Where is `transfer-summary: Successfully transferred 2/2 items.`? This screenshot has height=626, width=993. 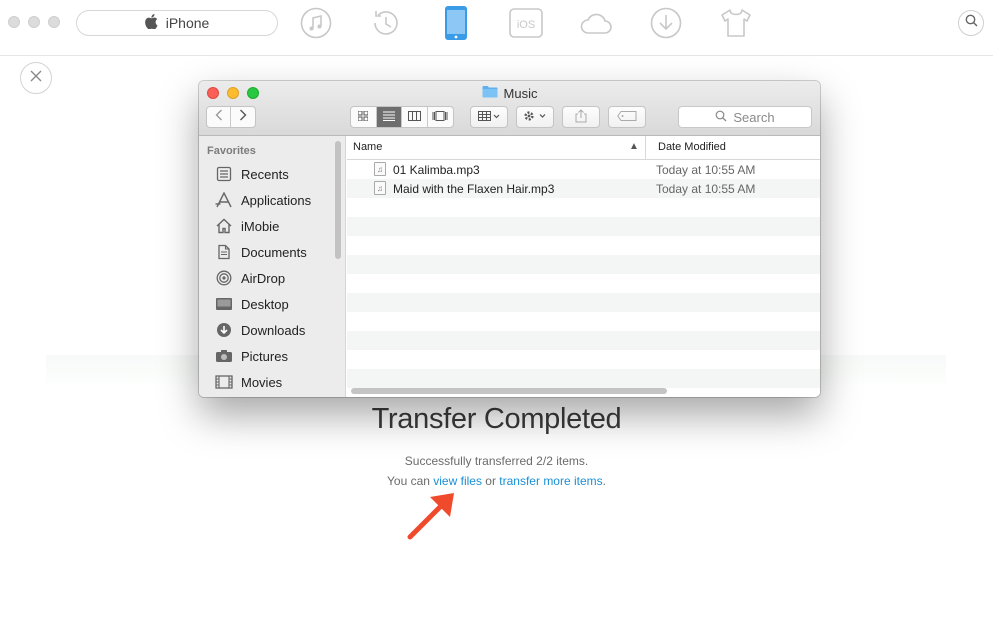 transfer-summary: Successfully transferred 2/2 items. is located at coordinates (496, 461).